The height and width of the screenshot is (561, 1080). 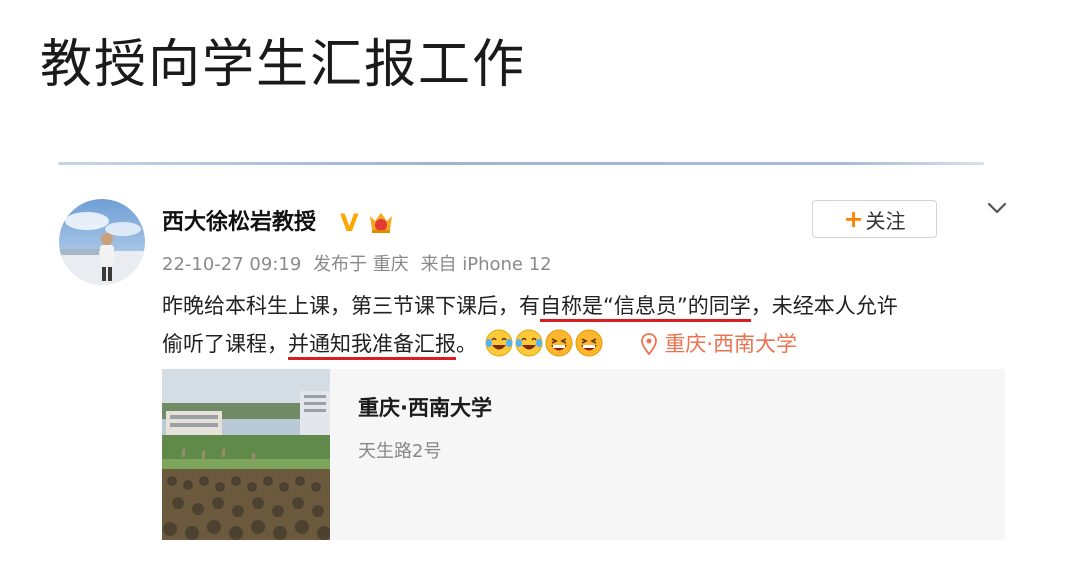 I want to click on verified-icon: V, so click(x=351, y=222).